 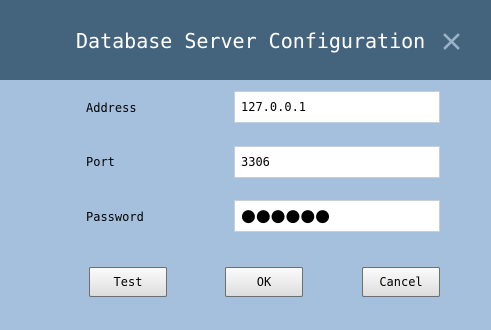 What do you see at coordinates (337, 216) in the screenshot?
I see `password-field` at bounding box center [337, 216].